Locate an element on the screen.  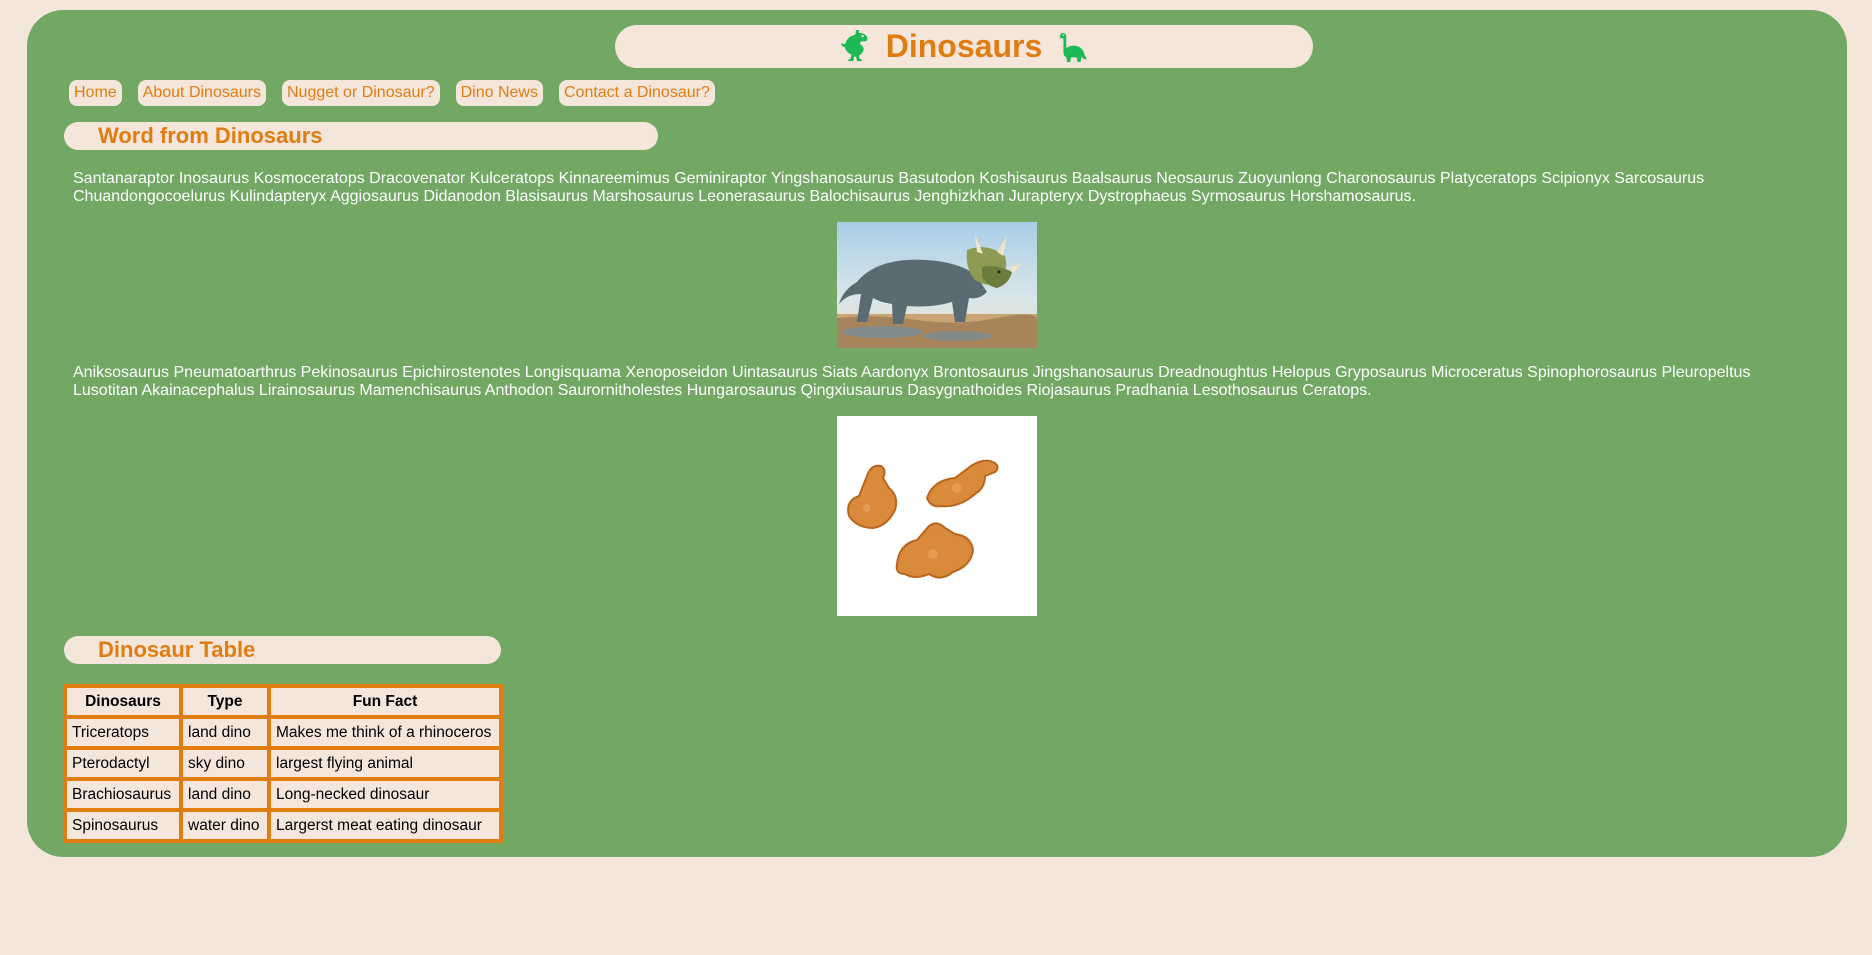
nav-about-dinosaurs: About Dinosaurs is located at coordinates (201, 93).